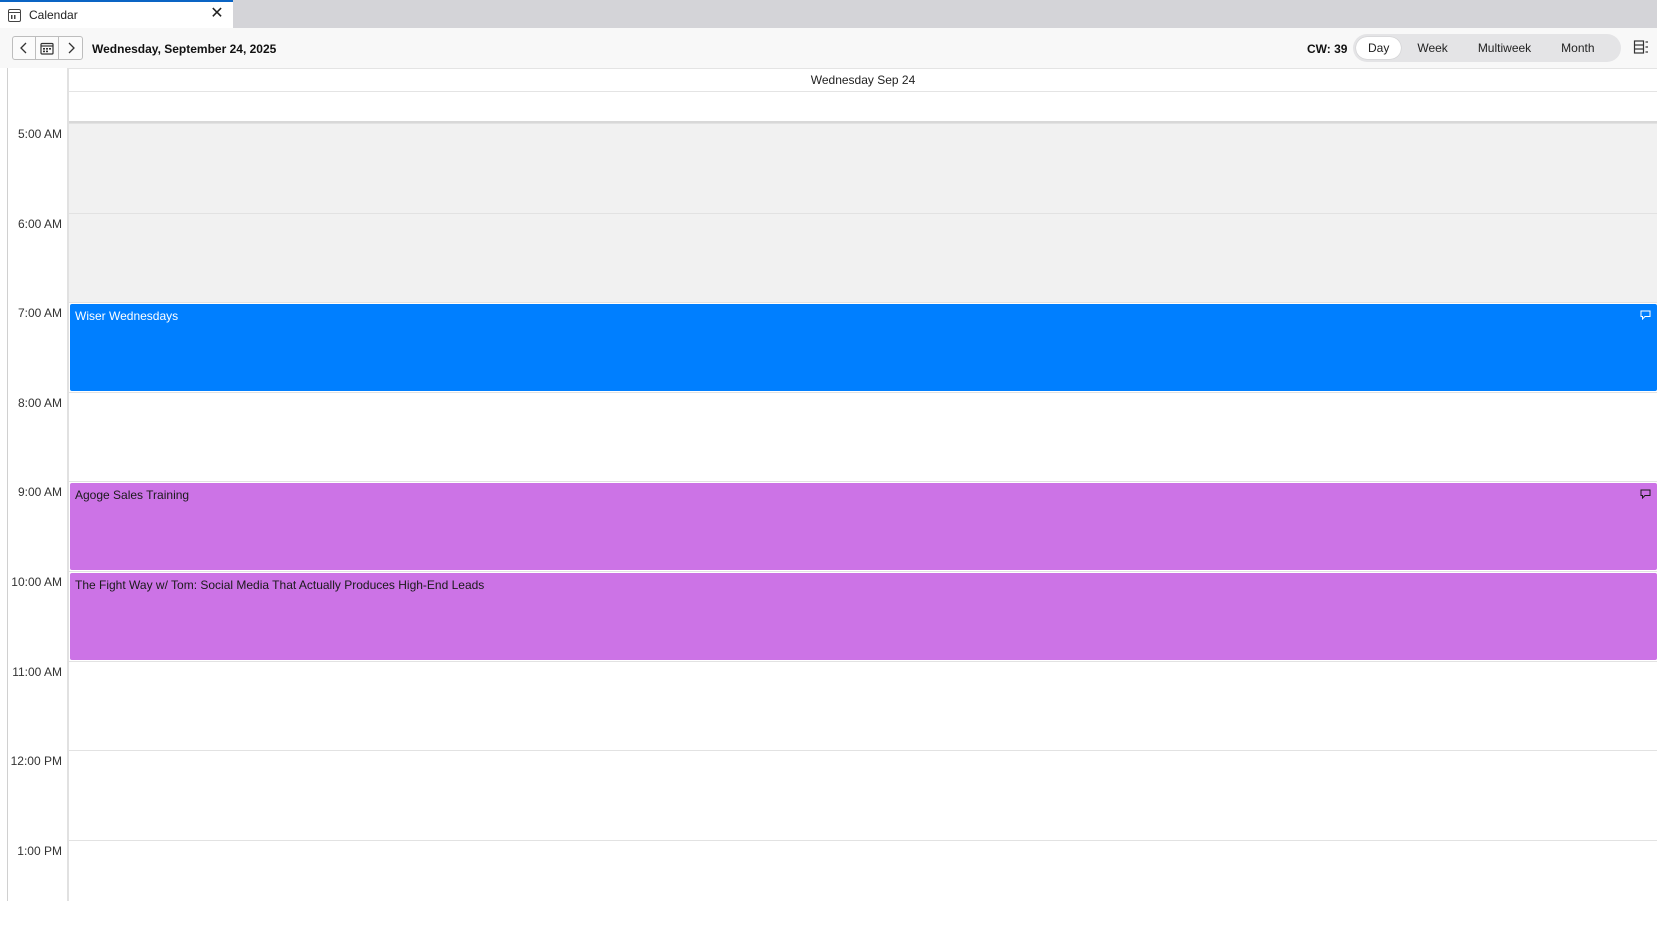 This screenshot has width=1657, height=930. Describe the element at coordinates (184, 49) in the screenshot. I see `current-date-title: Wednesday, September 24, 2025` at that location.